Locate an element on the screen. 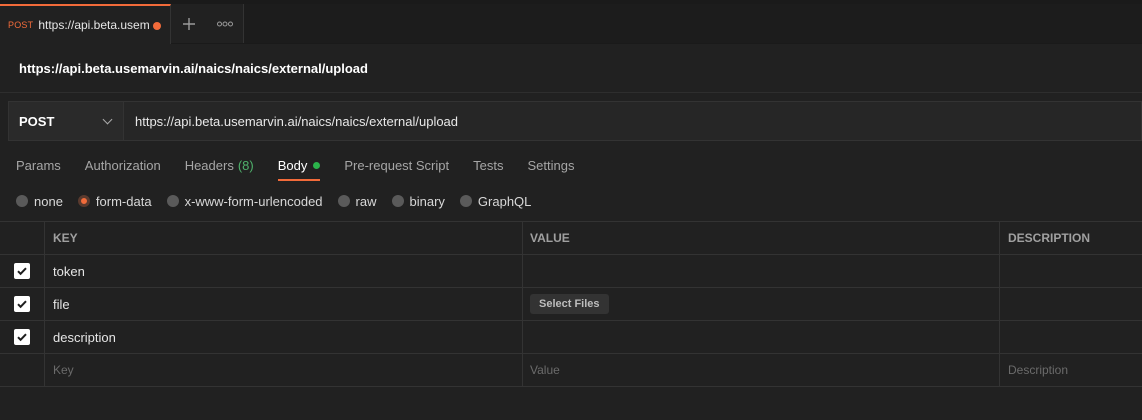 The height and width of the screenshot is (420, 1142). table-row: token is located at coordinates (571, 271).